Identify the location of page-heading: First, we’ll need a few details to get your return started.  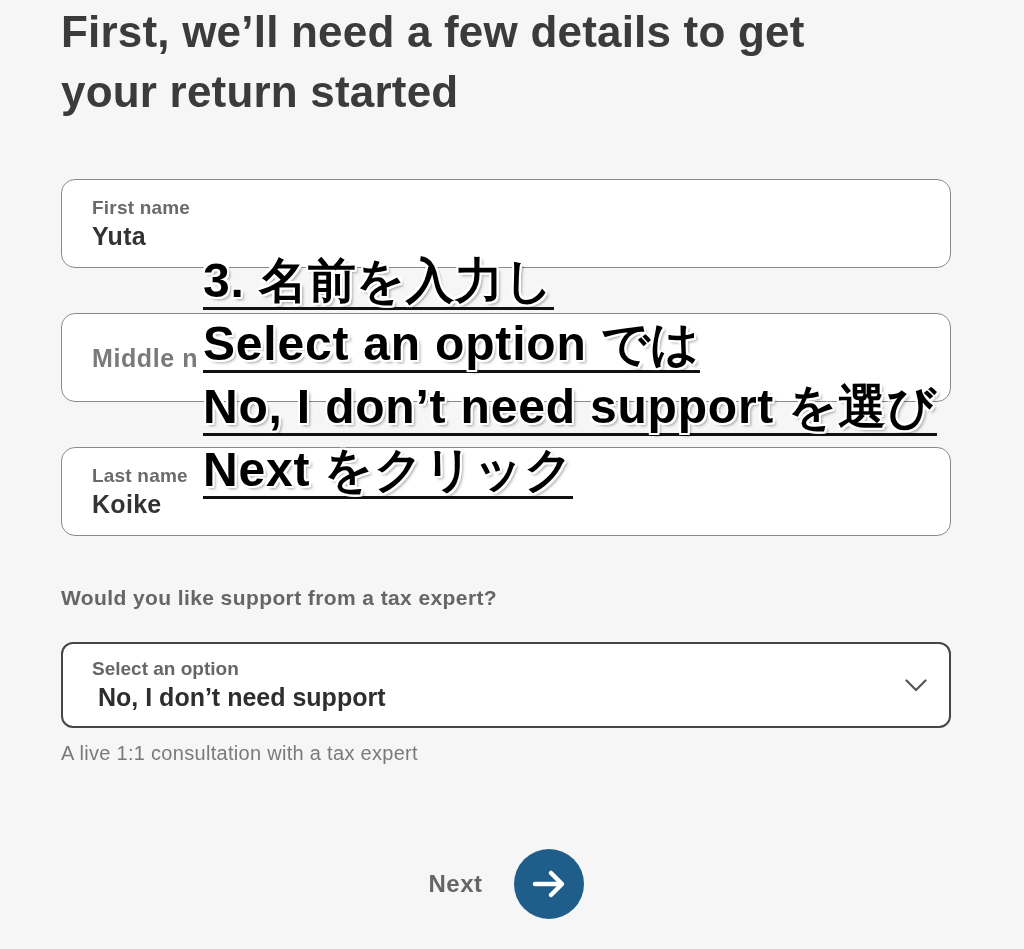
(433, 62).